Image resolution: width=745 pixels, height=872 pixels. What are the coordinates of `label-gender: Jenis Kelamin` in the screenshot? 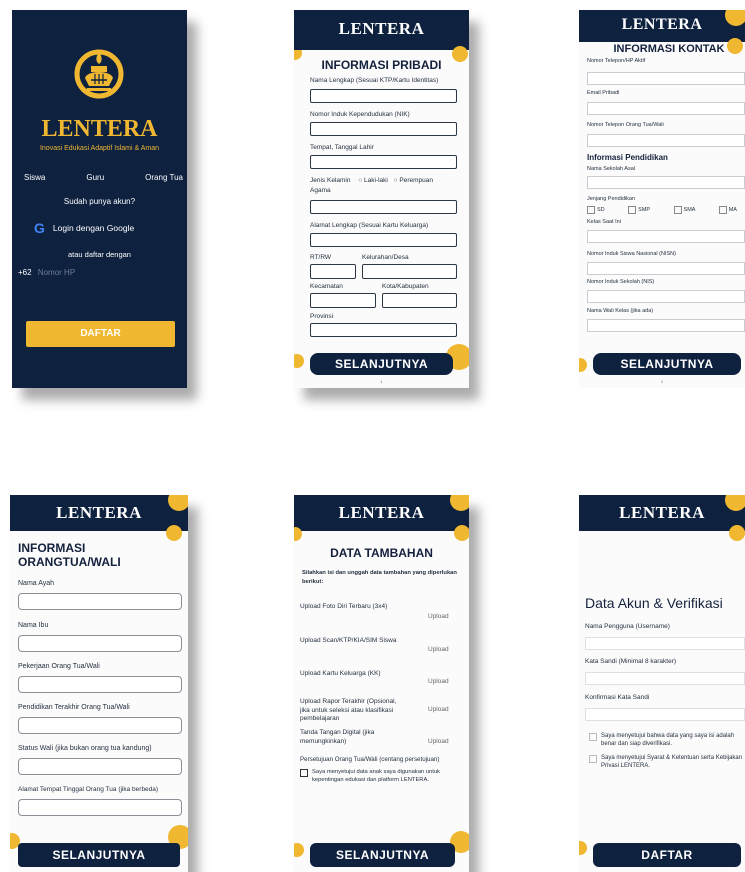 It's located at (330, 180).